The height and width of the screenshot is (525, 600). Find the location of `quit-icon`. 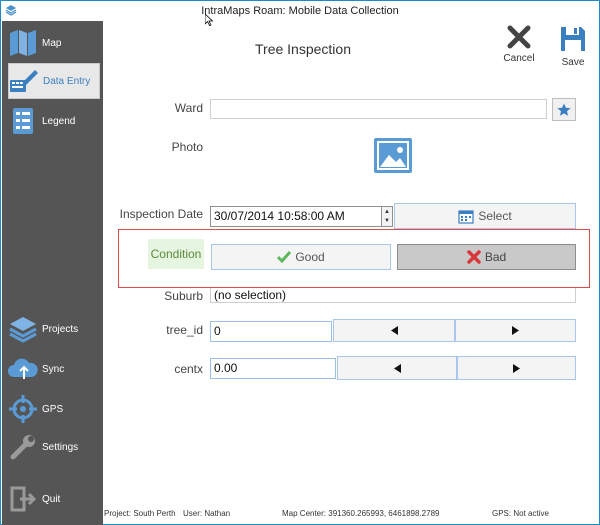

quit-icon is located at coordinates (23, 499).